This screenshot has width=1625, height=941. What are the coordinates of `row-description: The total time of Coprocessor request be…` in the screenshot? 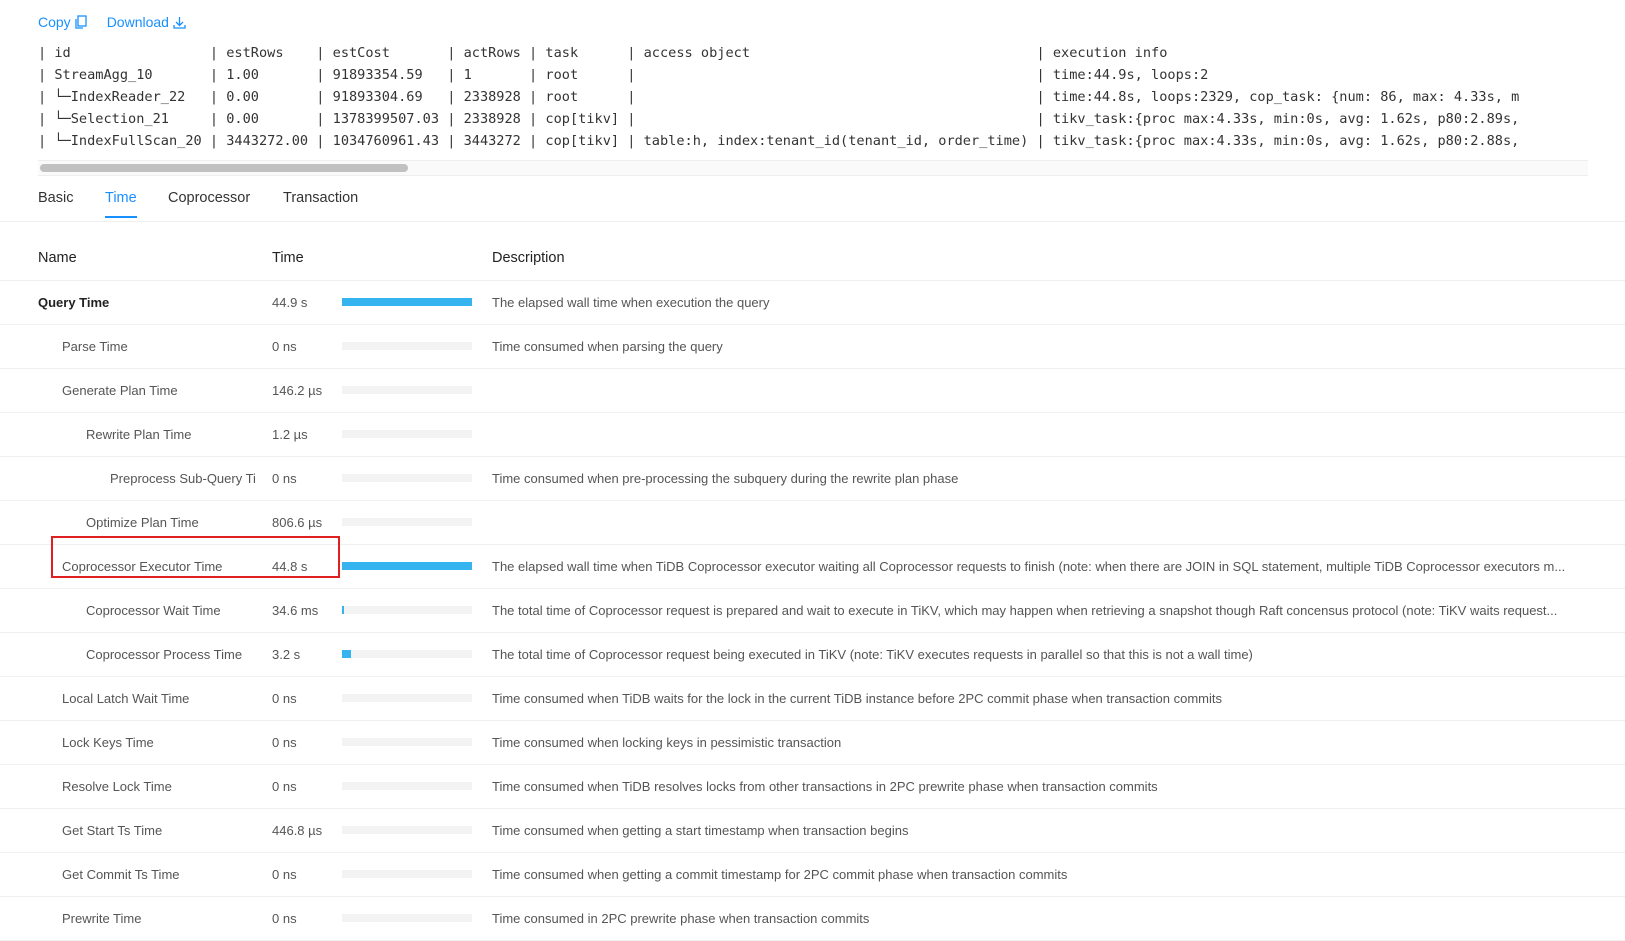 It's located at (872, 654).